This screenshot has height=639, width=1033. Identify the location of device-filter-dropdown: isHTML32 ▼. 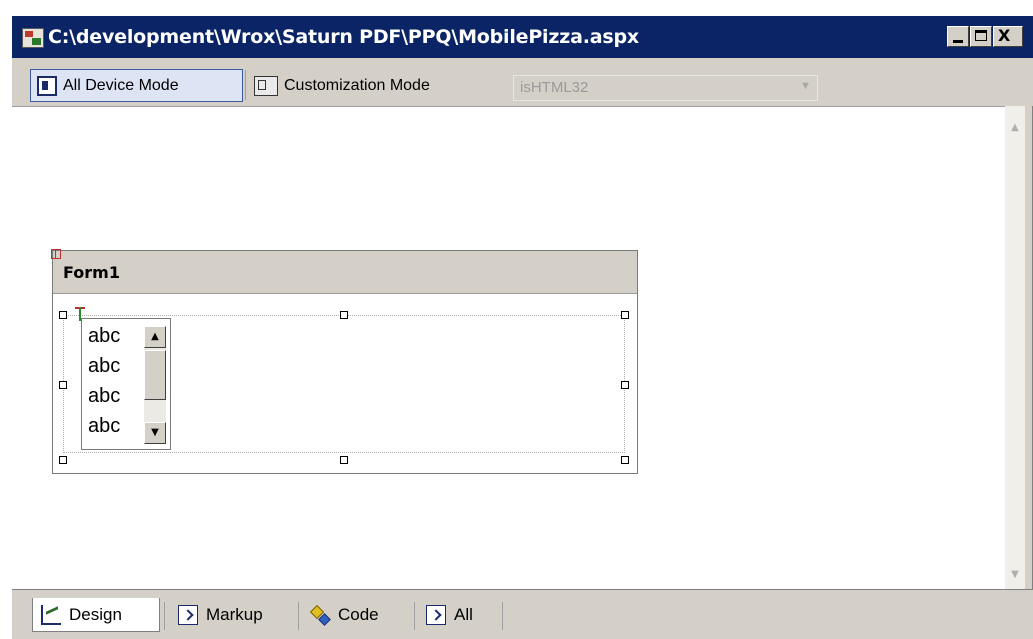
(665, 88).